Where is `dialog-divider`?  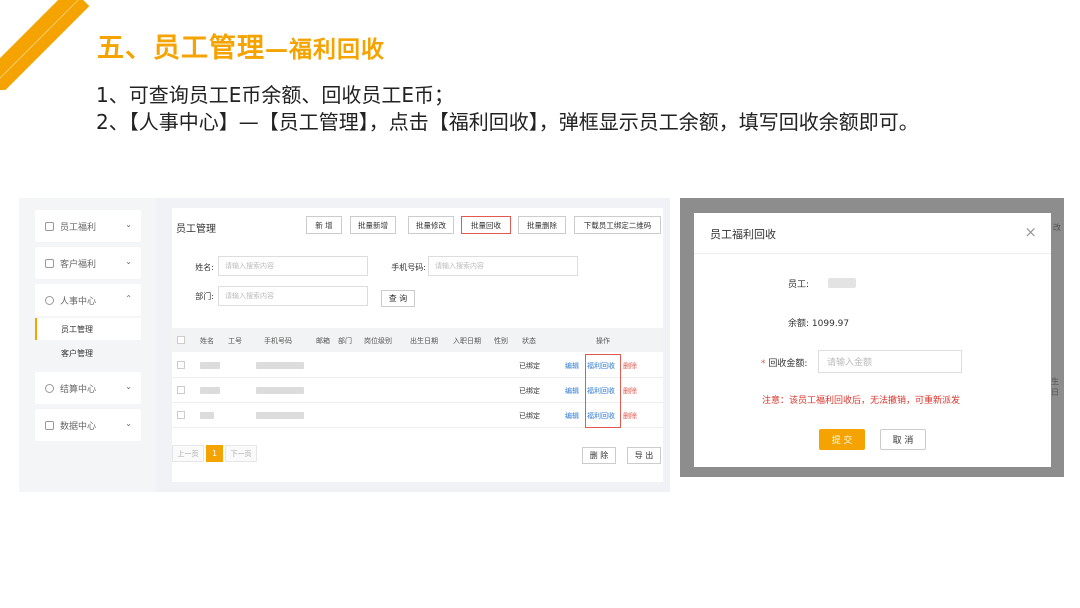
dialog-divider is located at coordinates (872, 253).